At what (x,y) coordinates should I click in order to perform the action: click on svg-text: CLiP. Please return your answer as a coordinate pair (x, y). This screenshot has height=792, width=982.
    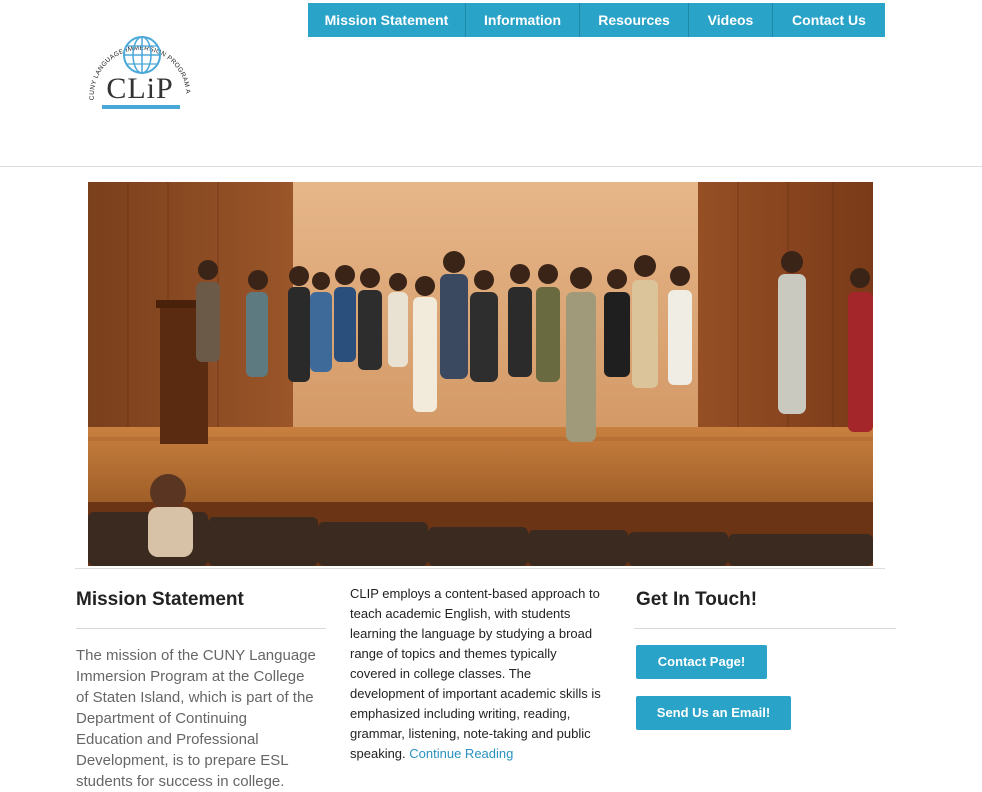
    Looking at the image, I should click on (139, 88).